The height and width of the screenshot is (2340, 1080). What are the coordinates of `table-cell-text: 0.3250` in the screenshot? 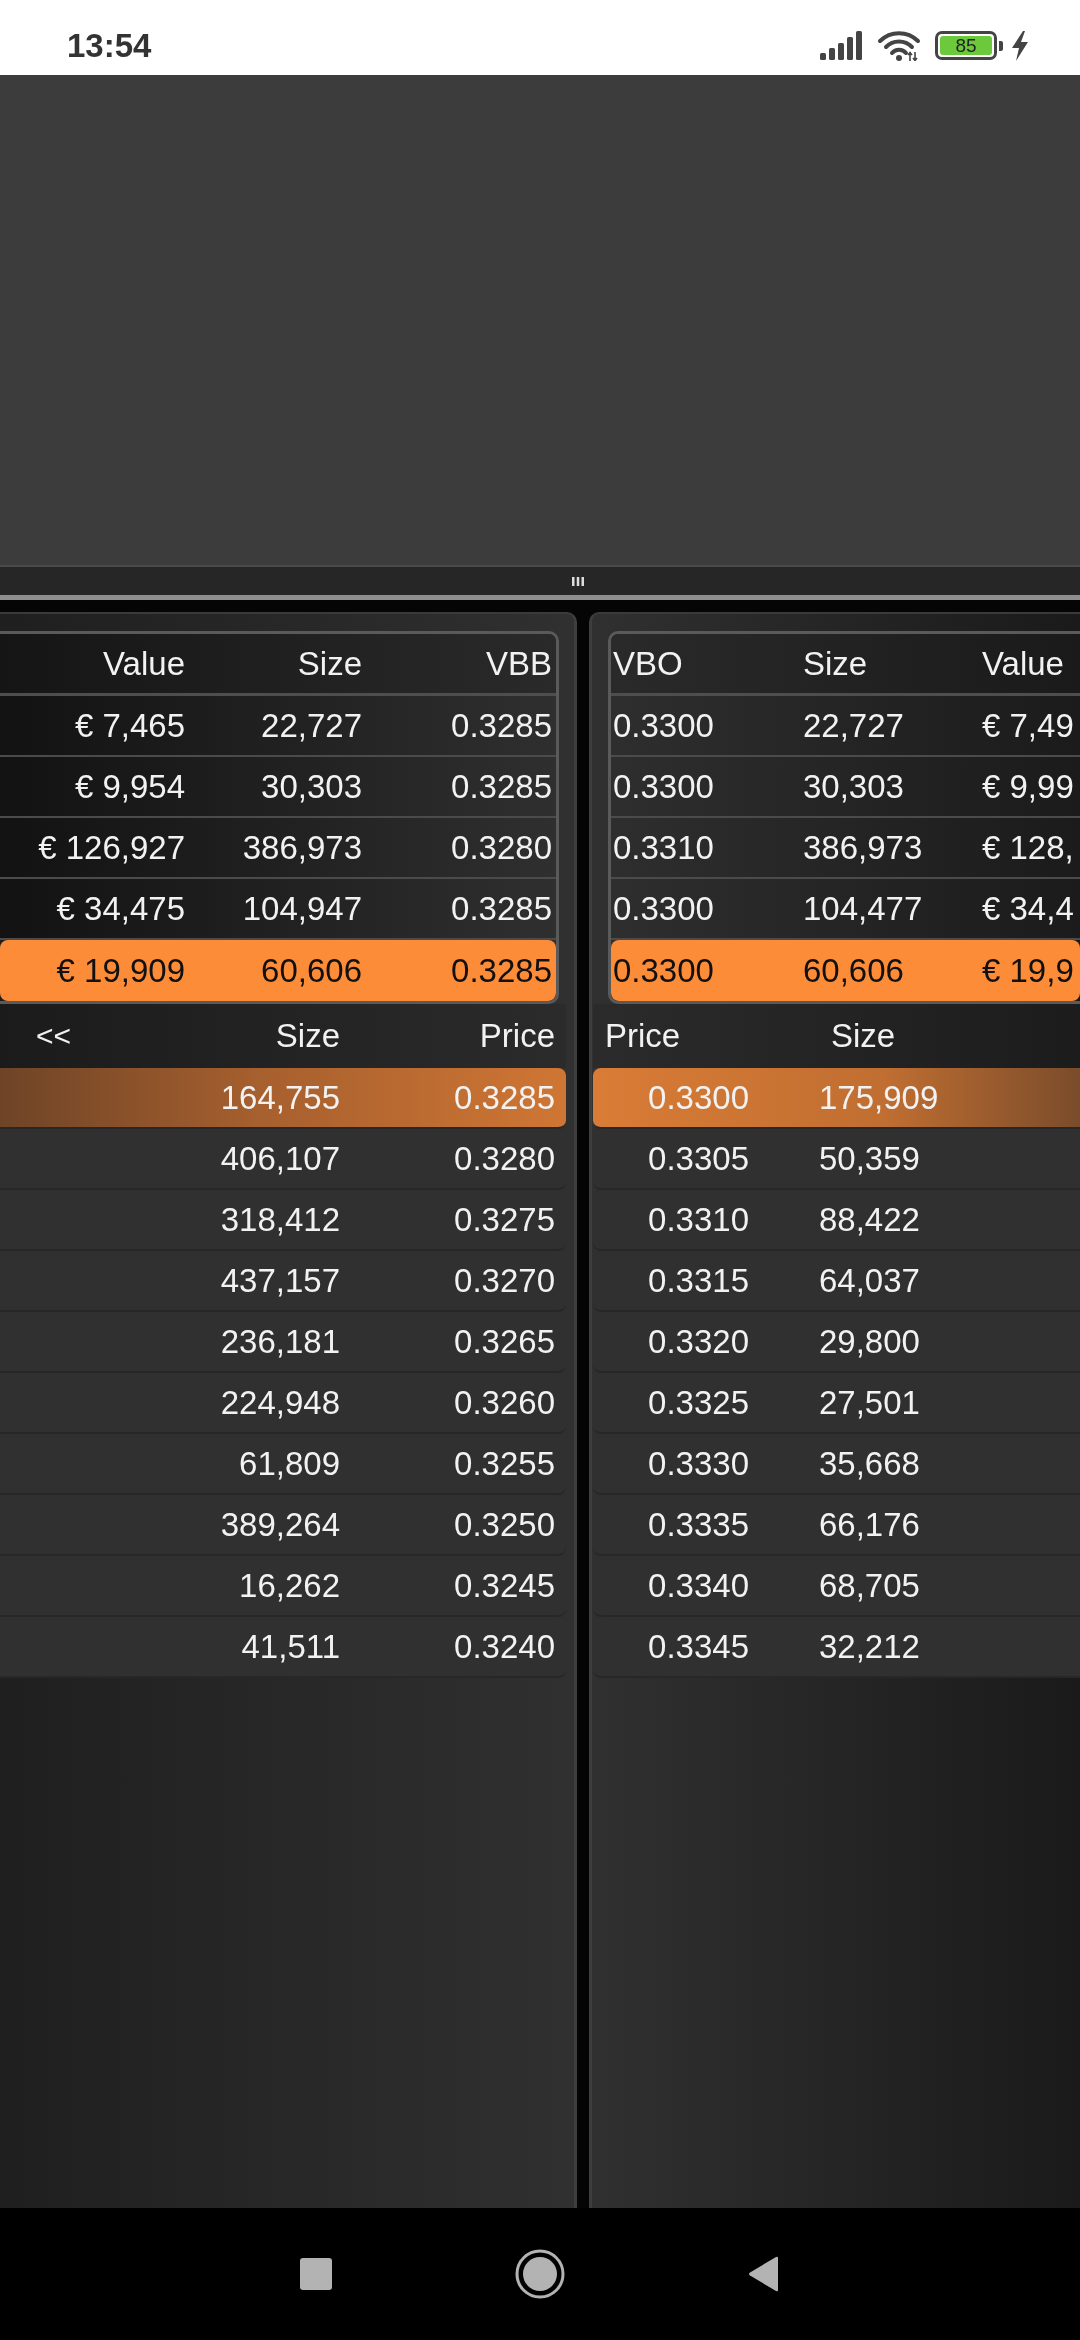 It's located at (504, 1524).